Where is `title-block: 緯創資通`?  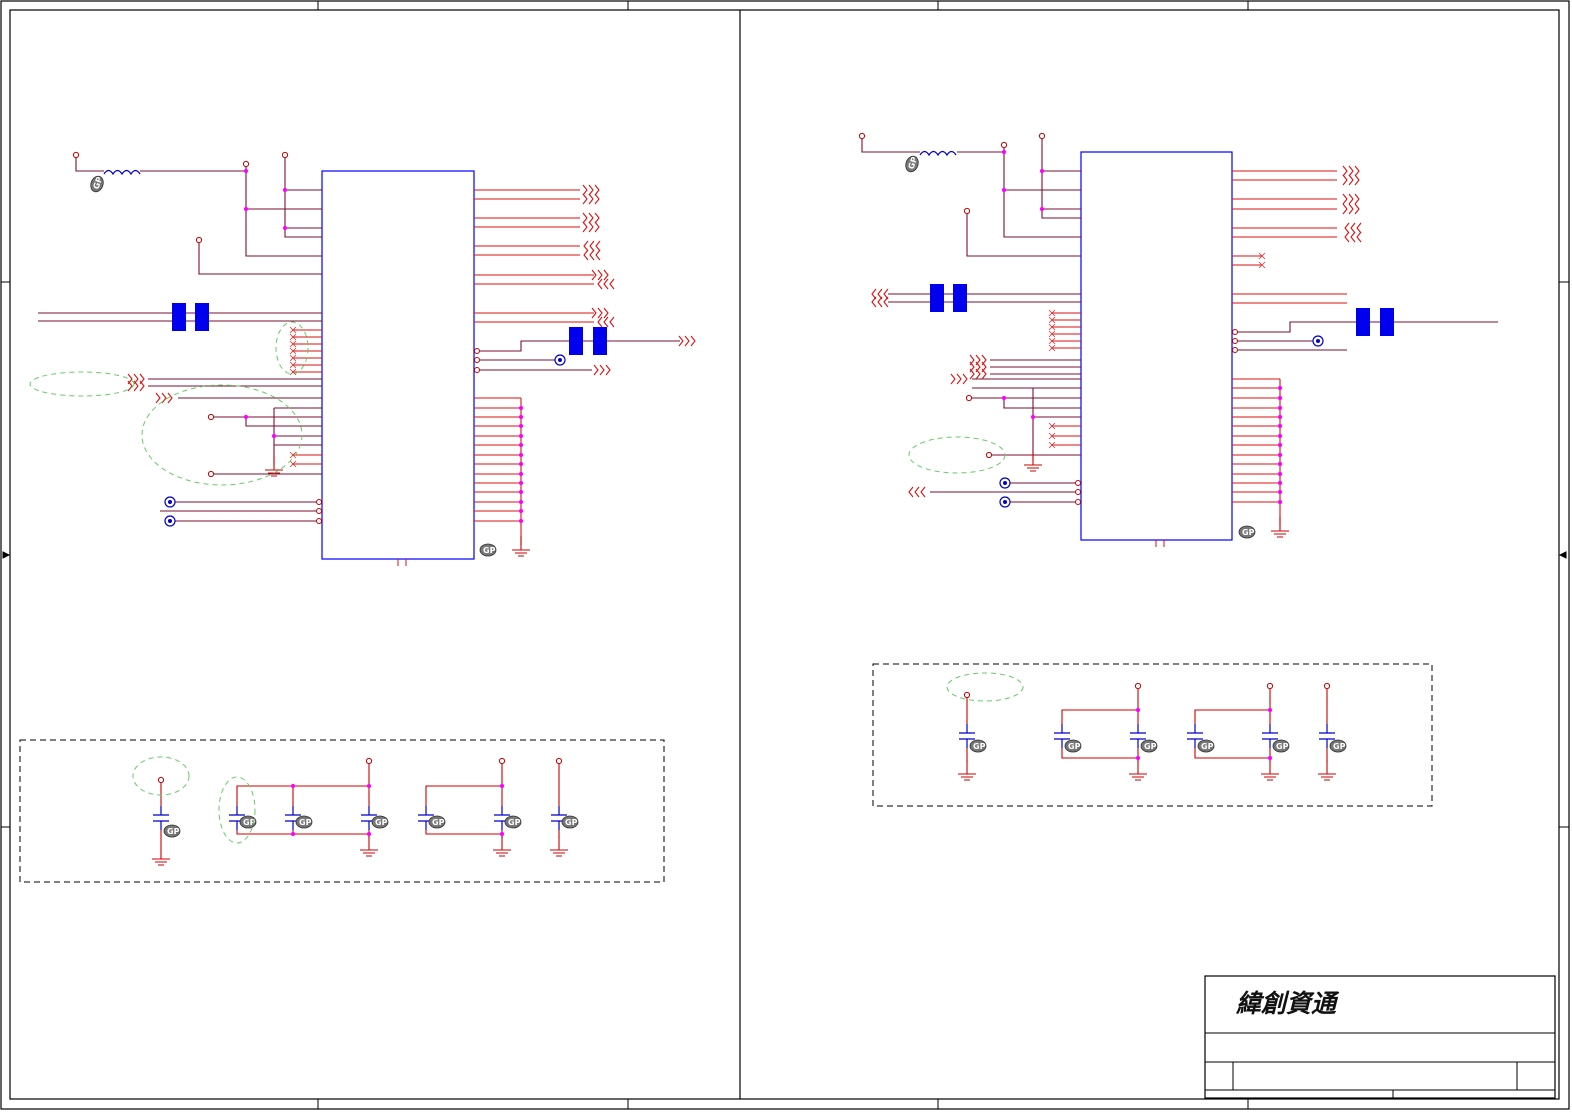 title-block: 緯創資通 is located at coordinates (1380, 1037).